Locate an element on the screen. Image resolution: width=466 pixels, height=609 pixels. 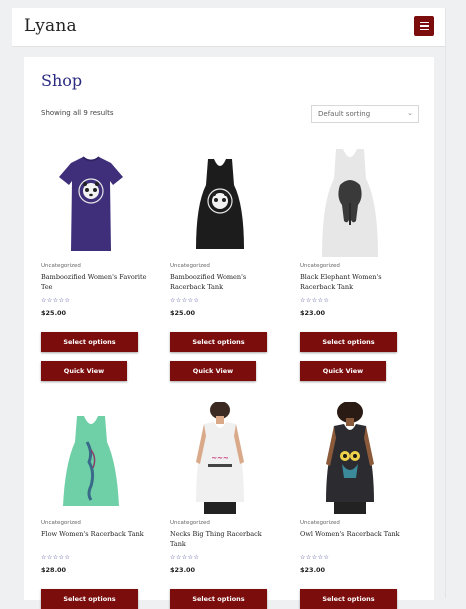
sort-select: Default sorting ⌄ is located at coordinates (365, 114).